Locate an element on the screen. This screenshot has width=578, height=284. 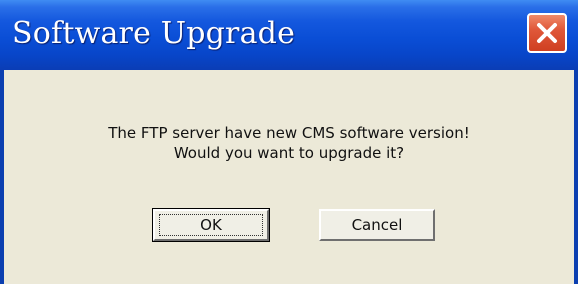
cancel-button: Cancel is located at coordinates (377, 225).